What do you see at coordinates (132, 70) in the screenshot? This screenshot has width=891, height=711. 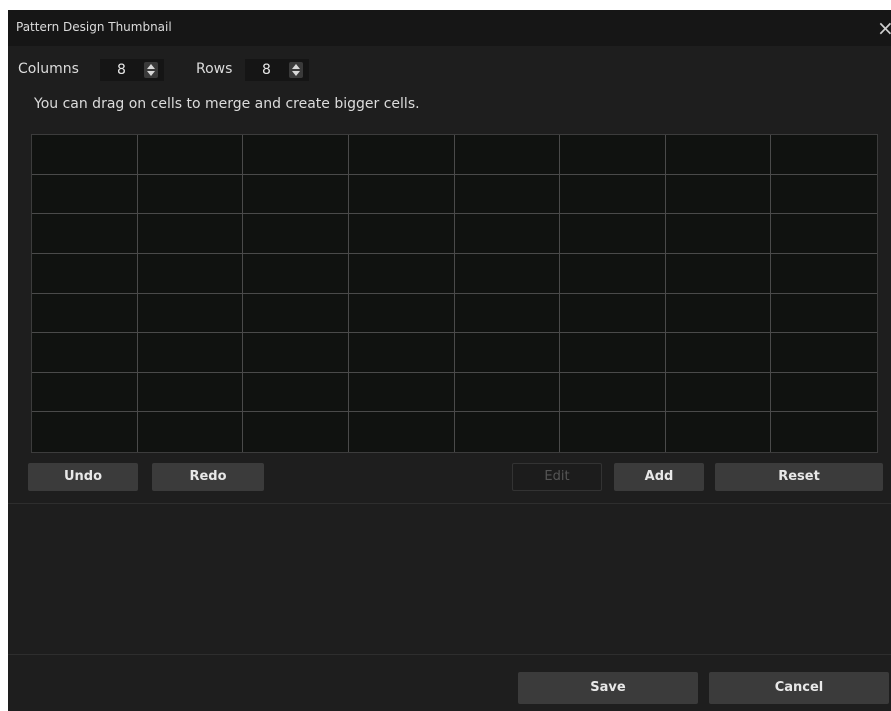 I see `columns-stepper: 8` at bounding box center [132, 70].